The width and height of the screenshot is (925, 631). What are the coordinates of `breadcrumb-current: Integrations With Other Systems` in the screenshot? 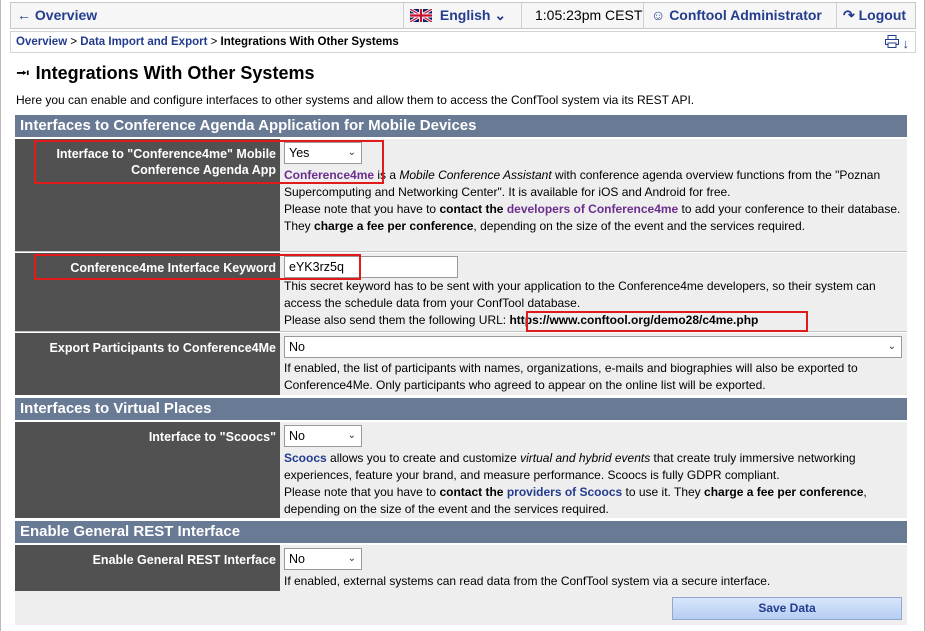 It's located at (309, 42).